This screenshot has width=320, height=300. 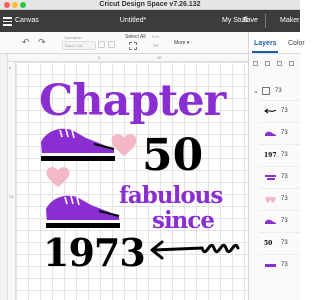 I want to click on layer-group-row: ⌄ 73, so click(x=275, y=92).